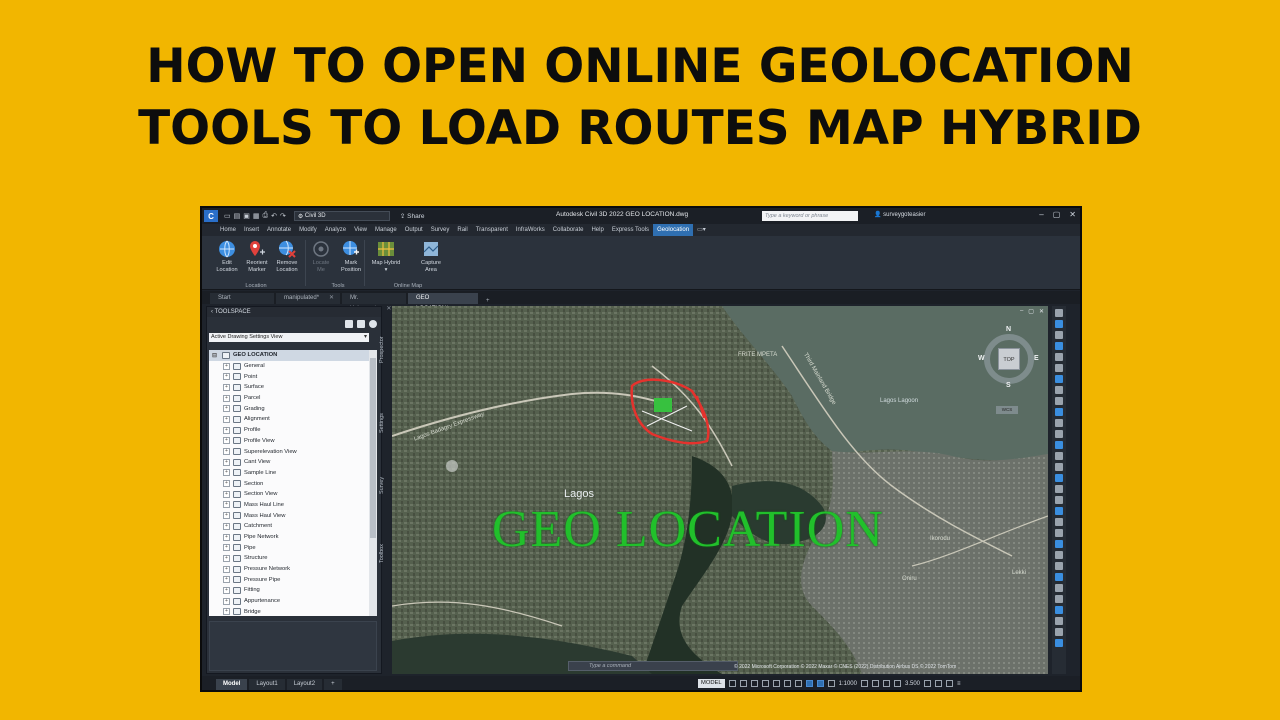 Image resolution: width=1280 pixels, height=720 pixels. Describe the element at coordinates (289, 515) in the screenshot. I see `tree-item: + Mass Haul View` at that location.